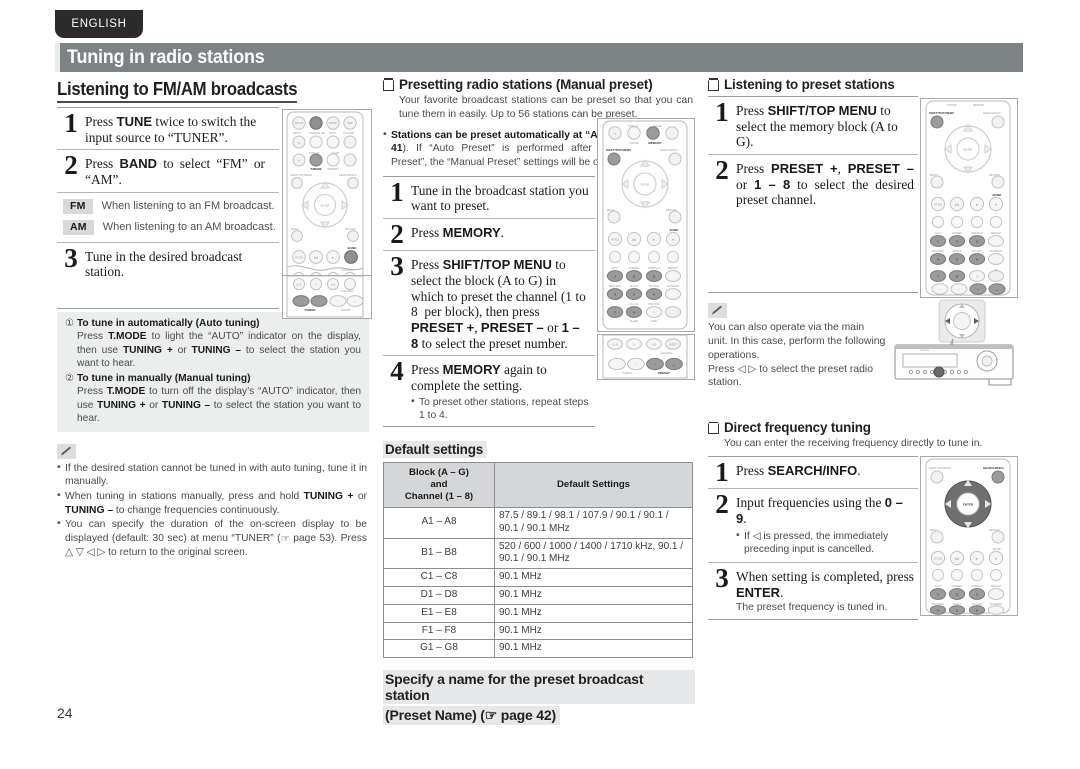  I want to click on step-text: When setting is completed, press ENTER., so click(825, 584).